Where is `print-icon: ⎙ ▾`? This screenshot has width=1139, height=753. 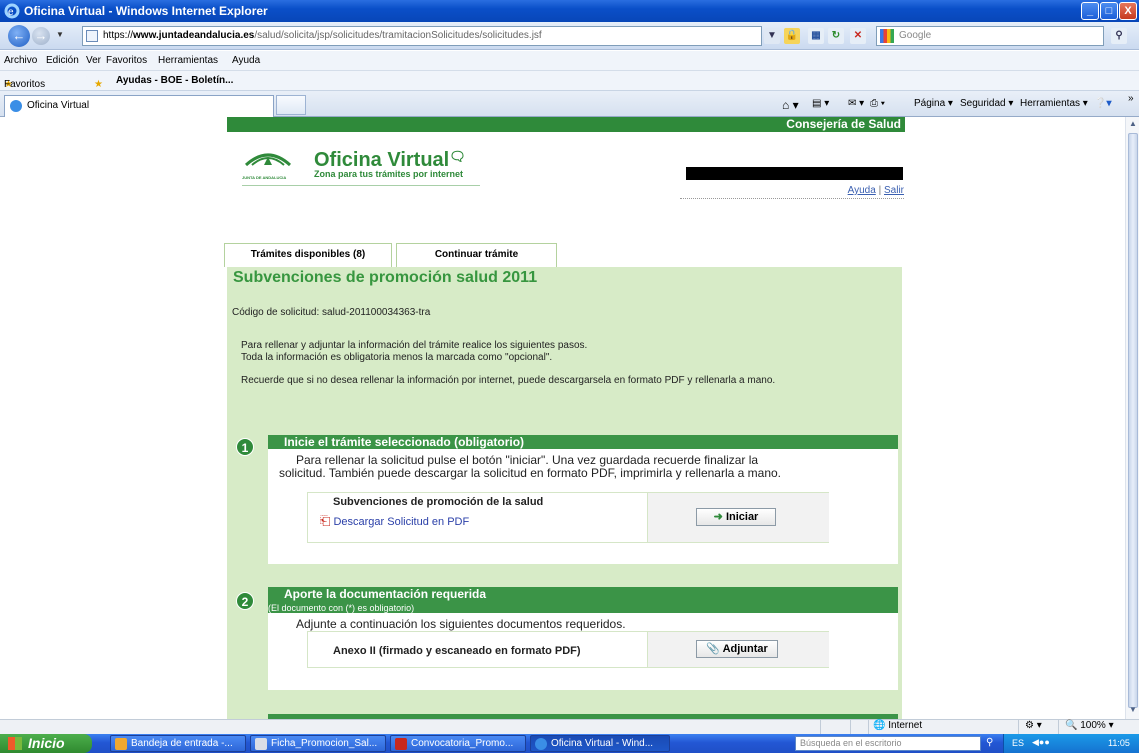 print-icon: ⎙ ▾ is located at coordinates (877, 103).